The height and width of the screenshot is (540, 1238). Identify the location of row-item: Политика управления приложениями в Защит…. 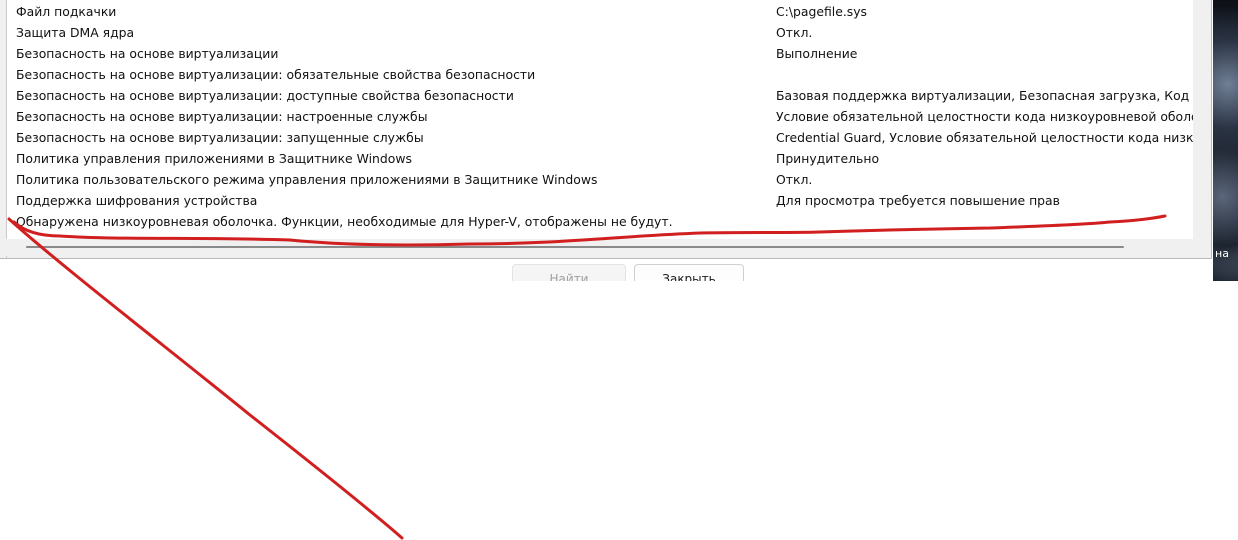
(214, 158).